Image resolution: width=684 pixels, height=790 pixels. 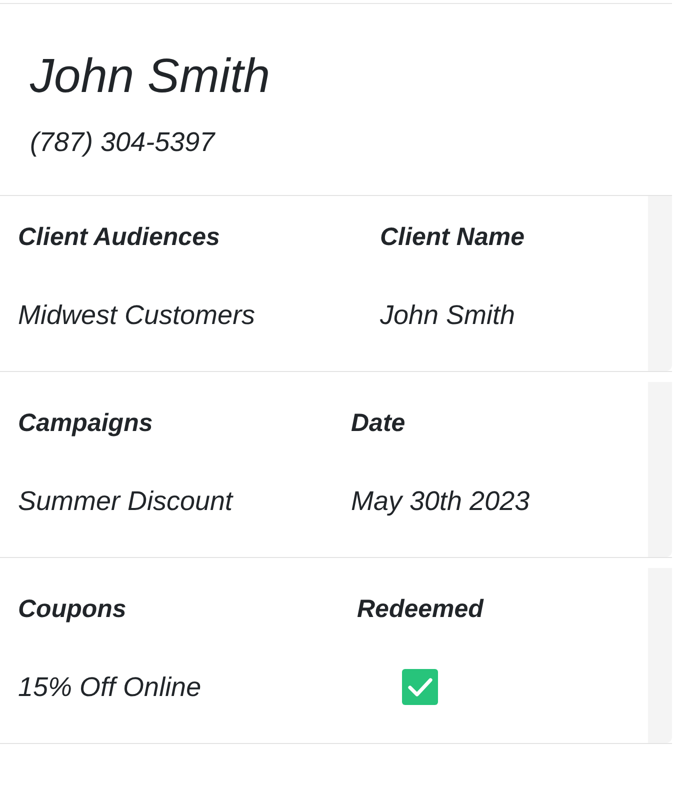 I want to click on phone-number: (787) 304-5397, so click(x=122, y=142).